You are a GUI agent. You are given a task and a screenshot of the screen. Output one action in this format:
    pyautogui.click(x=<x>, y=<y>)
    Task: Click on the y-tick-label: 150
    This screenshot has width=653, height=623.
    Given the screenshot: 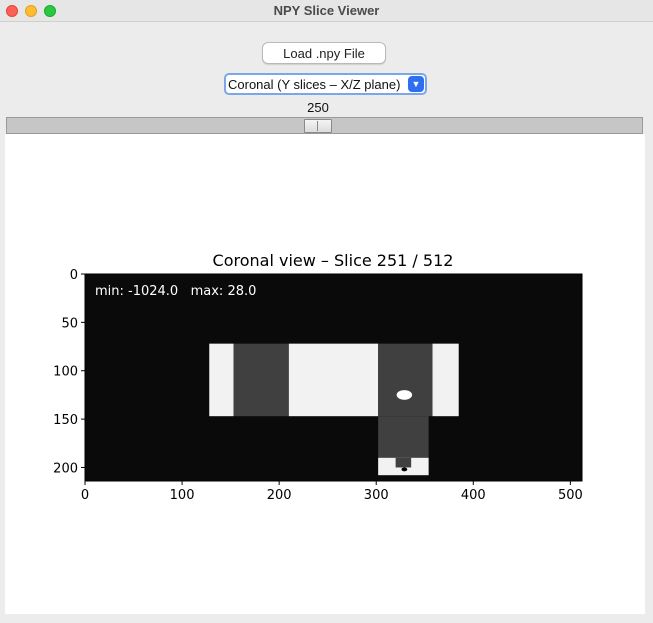 What is the action you would take?
    pyautogui.click(x=65, y=420)
    